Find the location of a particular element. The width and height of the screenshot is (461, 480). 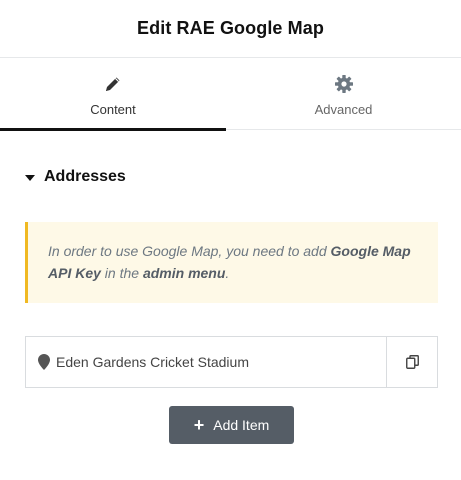

panel-header: Edit RAE Google Map is located at coordinates (230, 29).